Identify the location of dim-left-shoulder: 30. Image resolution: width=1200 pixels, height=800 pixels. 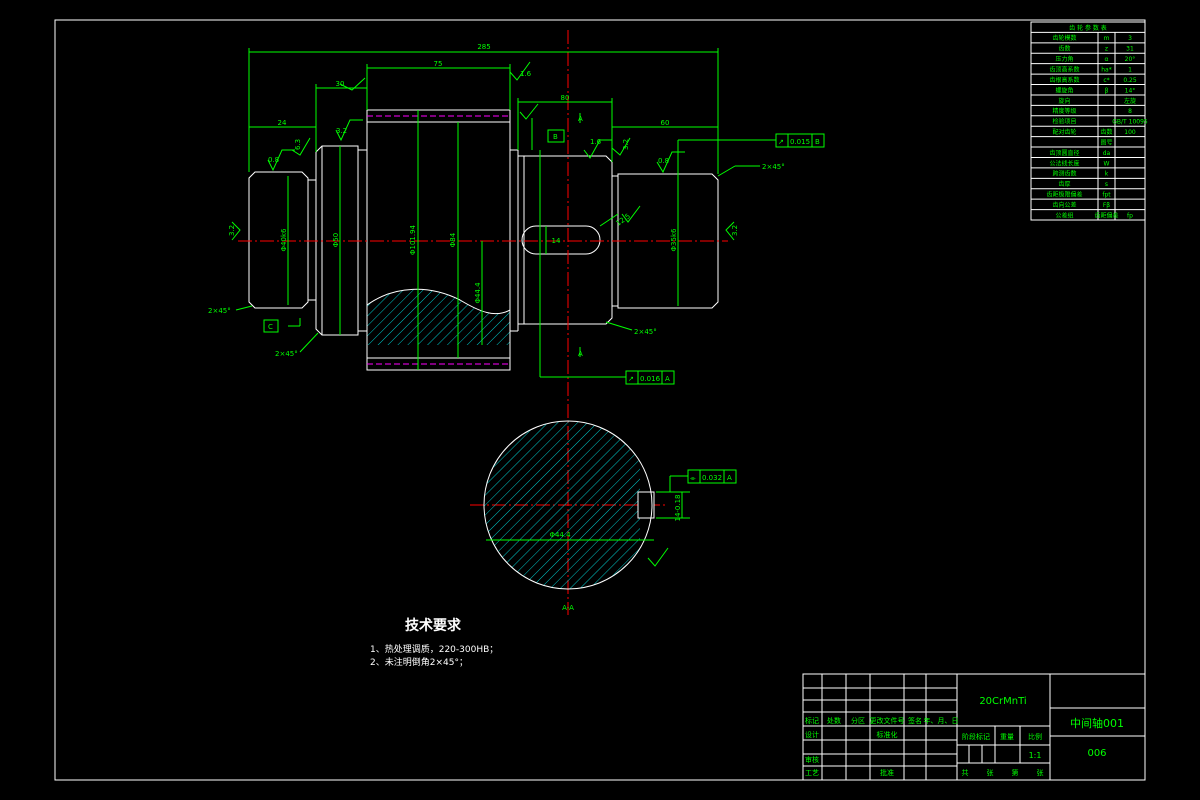
(340, 84).